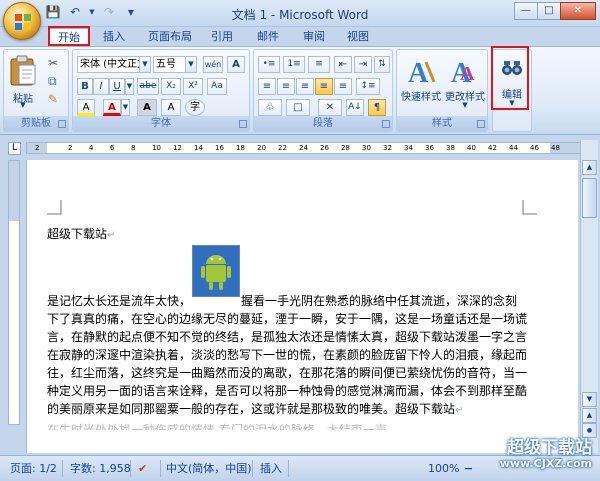 This screenshot has height=481, width=600. What do you see at coordinates (171, 107) in the screenshot?
I see `character-border-button: A` at bounding box center [171, 107].